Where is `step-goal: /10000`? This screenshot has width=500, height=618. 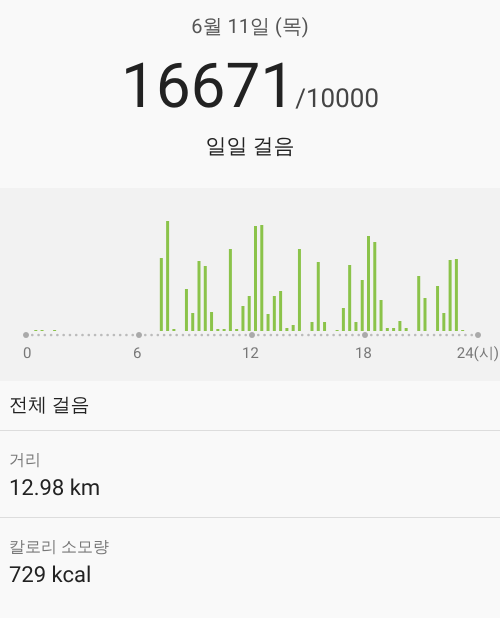
step-goal: /10000 is located at coordinates (337, 99).